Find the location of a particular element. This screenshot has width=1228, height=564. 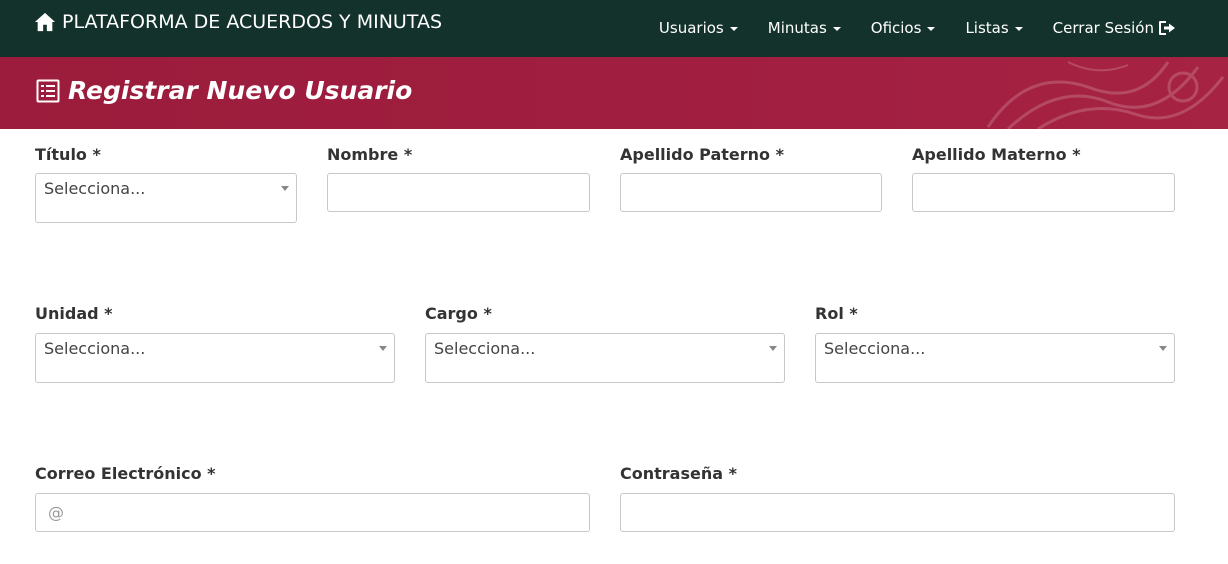

apellido-materno-field: Apellido Materno * is located at coordinates (1043, 178).